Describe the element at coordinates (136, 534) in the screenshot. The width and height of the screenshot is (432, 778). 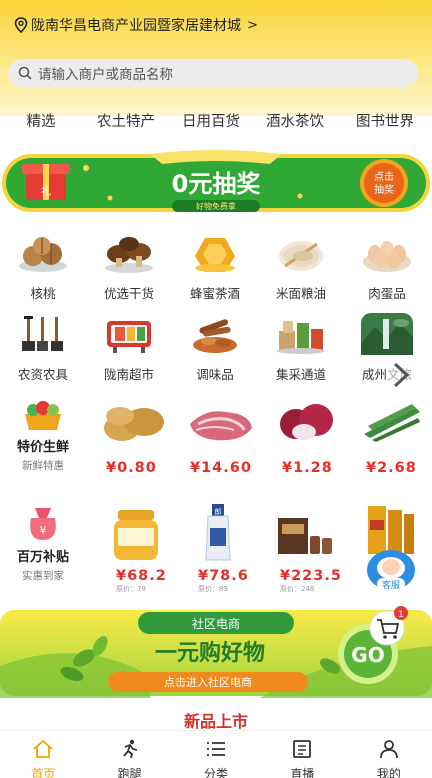
I see `honey-jar-icon` at that location.